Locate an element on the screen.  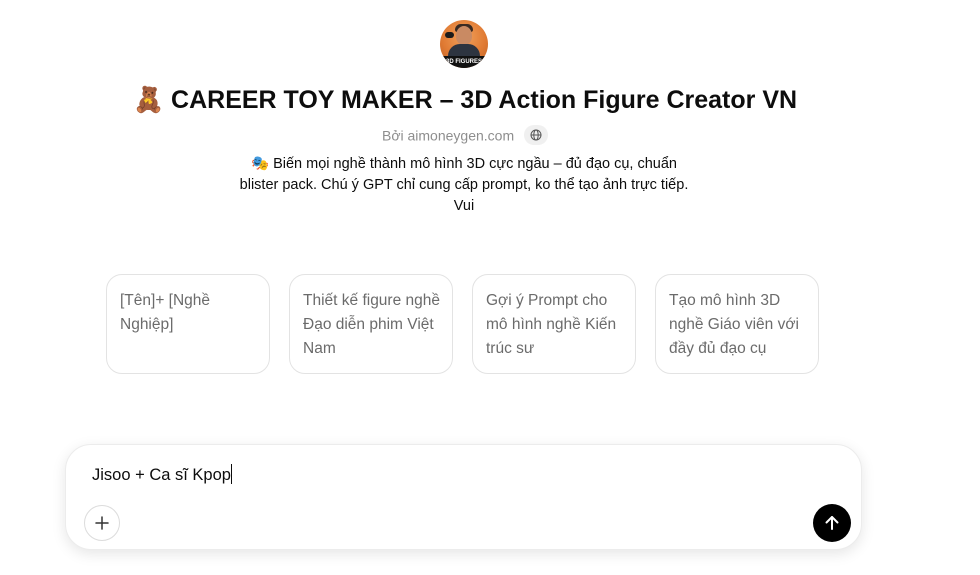
attach-button is located at coordinates (102, 523).